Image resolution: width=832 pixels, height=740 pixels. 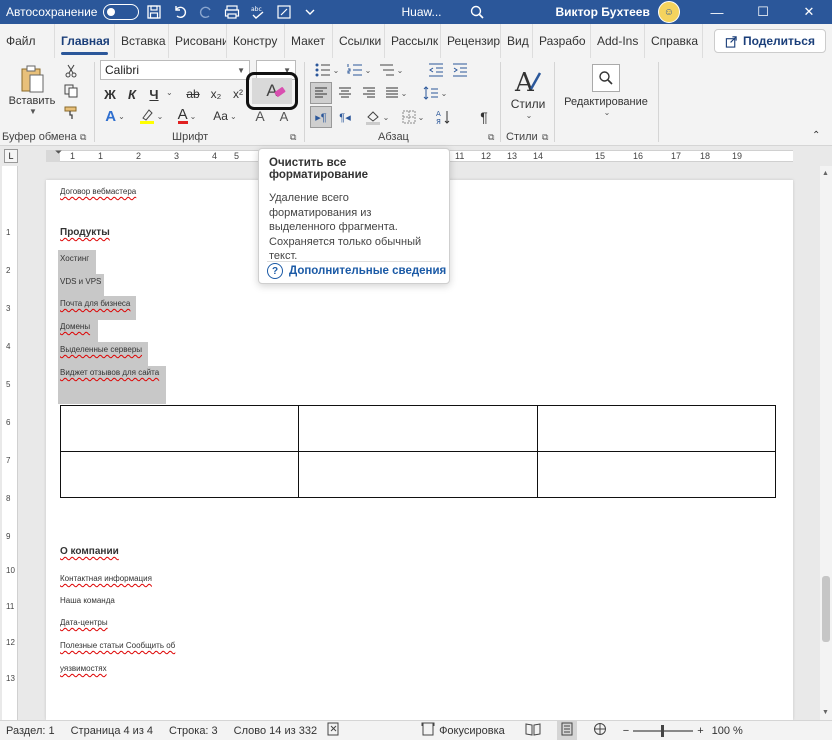 I want to click on scrollbar-thumb, so click(x=826, y=609).